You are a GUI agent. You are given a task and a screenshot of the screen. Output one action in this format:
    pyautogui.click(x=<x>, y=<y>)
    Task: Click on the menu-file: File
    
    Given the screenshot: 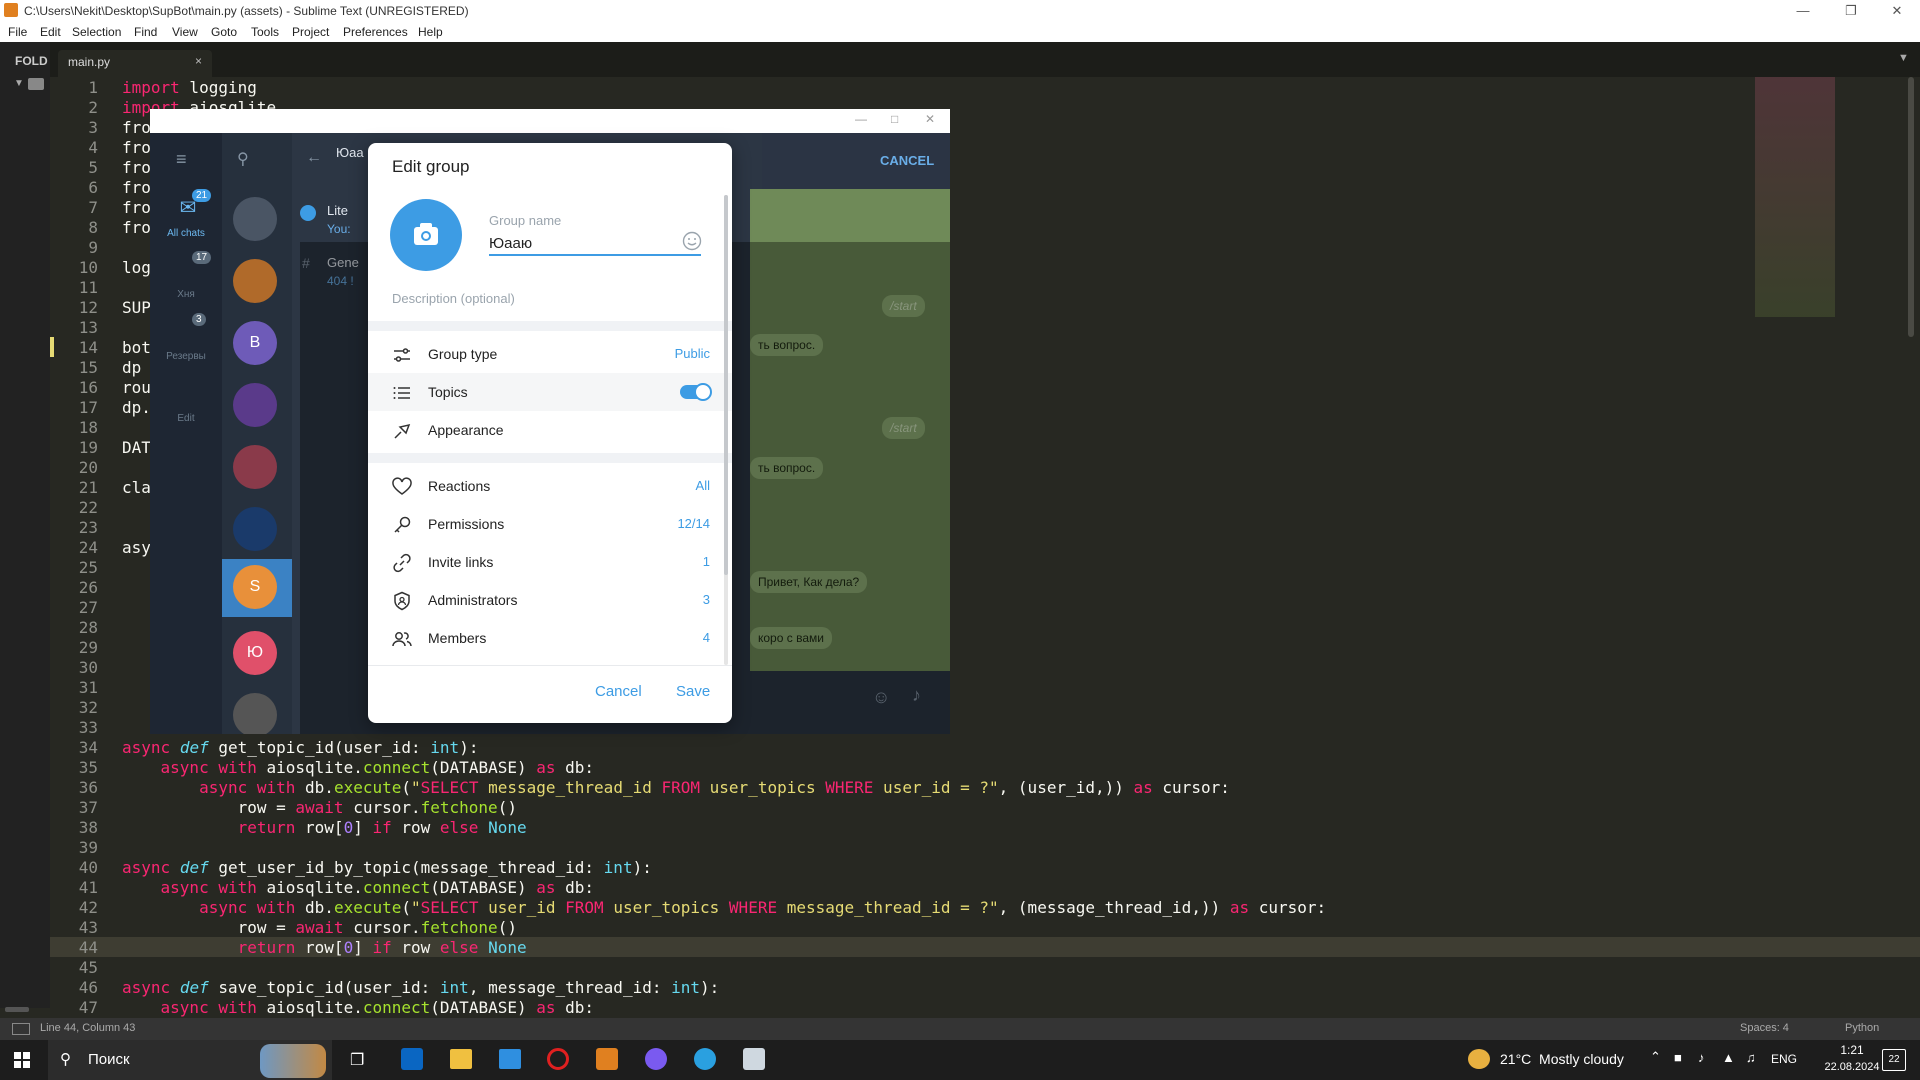 What is the action you would take?
    pyautogui.click(x=17, y=32)
    